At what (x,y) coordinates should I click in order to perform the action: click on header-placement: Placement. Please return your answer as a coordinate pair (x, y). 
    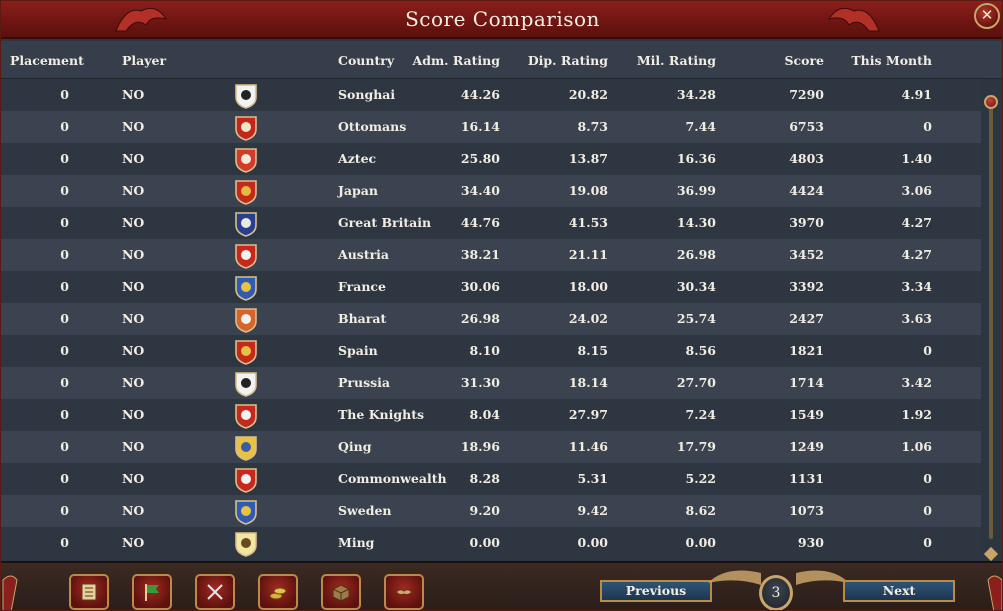
    Looking at the image, I should click on (47, 60).